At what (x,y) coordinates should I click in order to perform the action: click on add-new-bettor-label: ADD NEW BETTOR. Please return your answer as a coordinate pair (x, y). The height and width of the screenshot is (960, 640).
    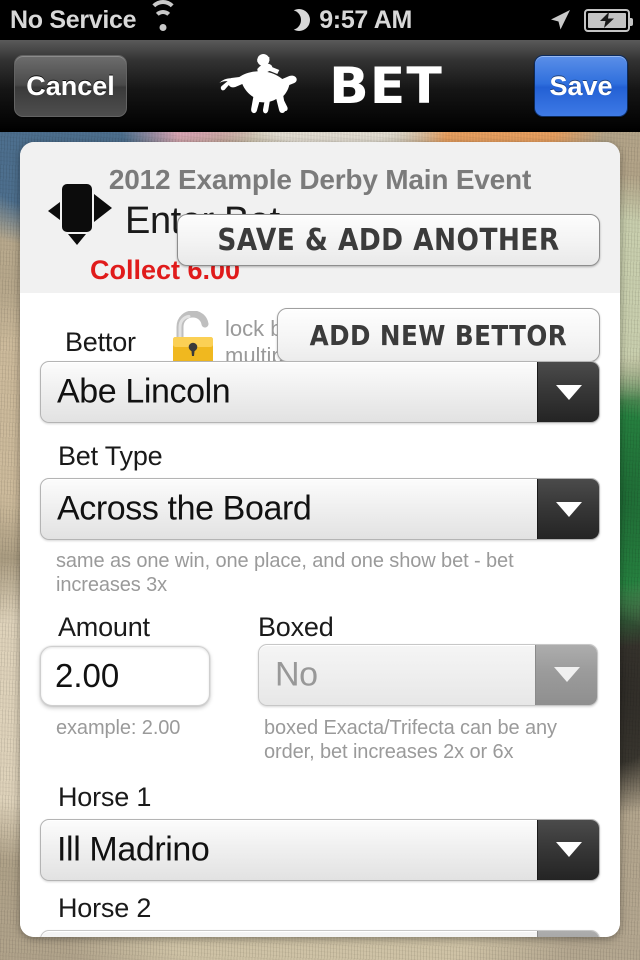
    Looking at the image, I should click on (438, 335).